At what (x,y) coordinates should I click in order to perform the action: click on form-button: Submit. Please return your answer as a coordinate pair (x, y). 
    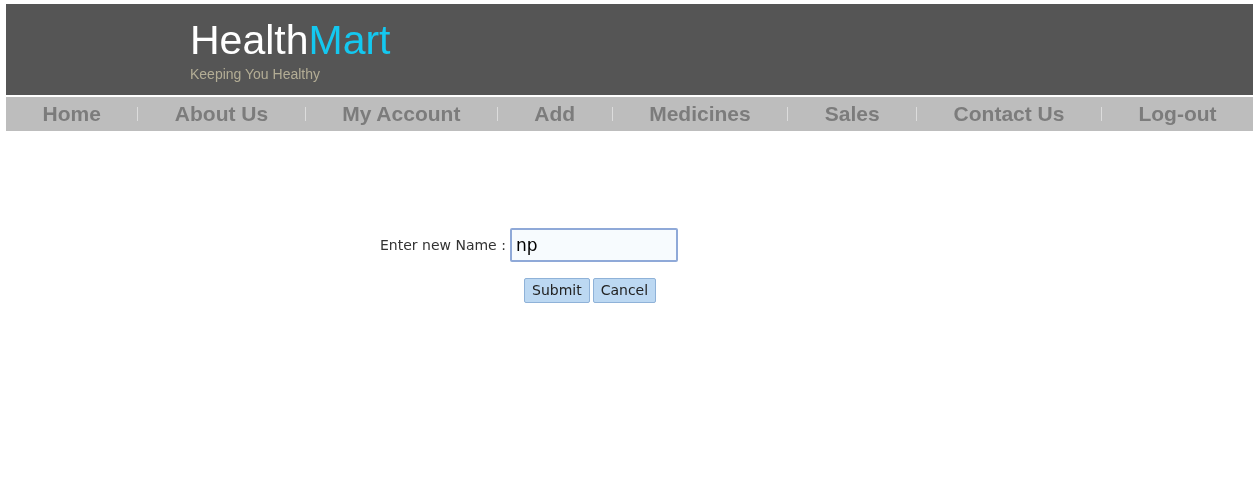
    Looking at the image, I should click on (557, 290).